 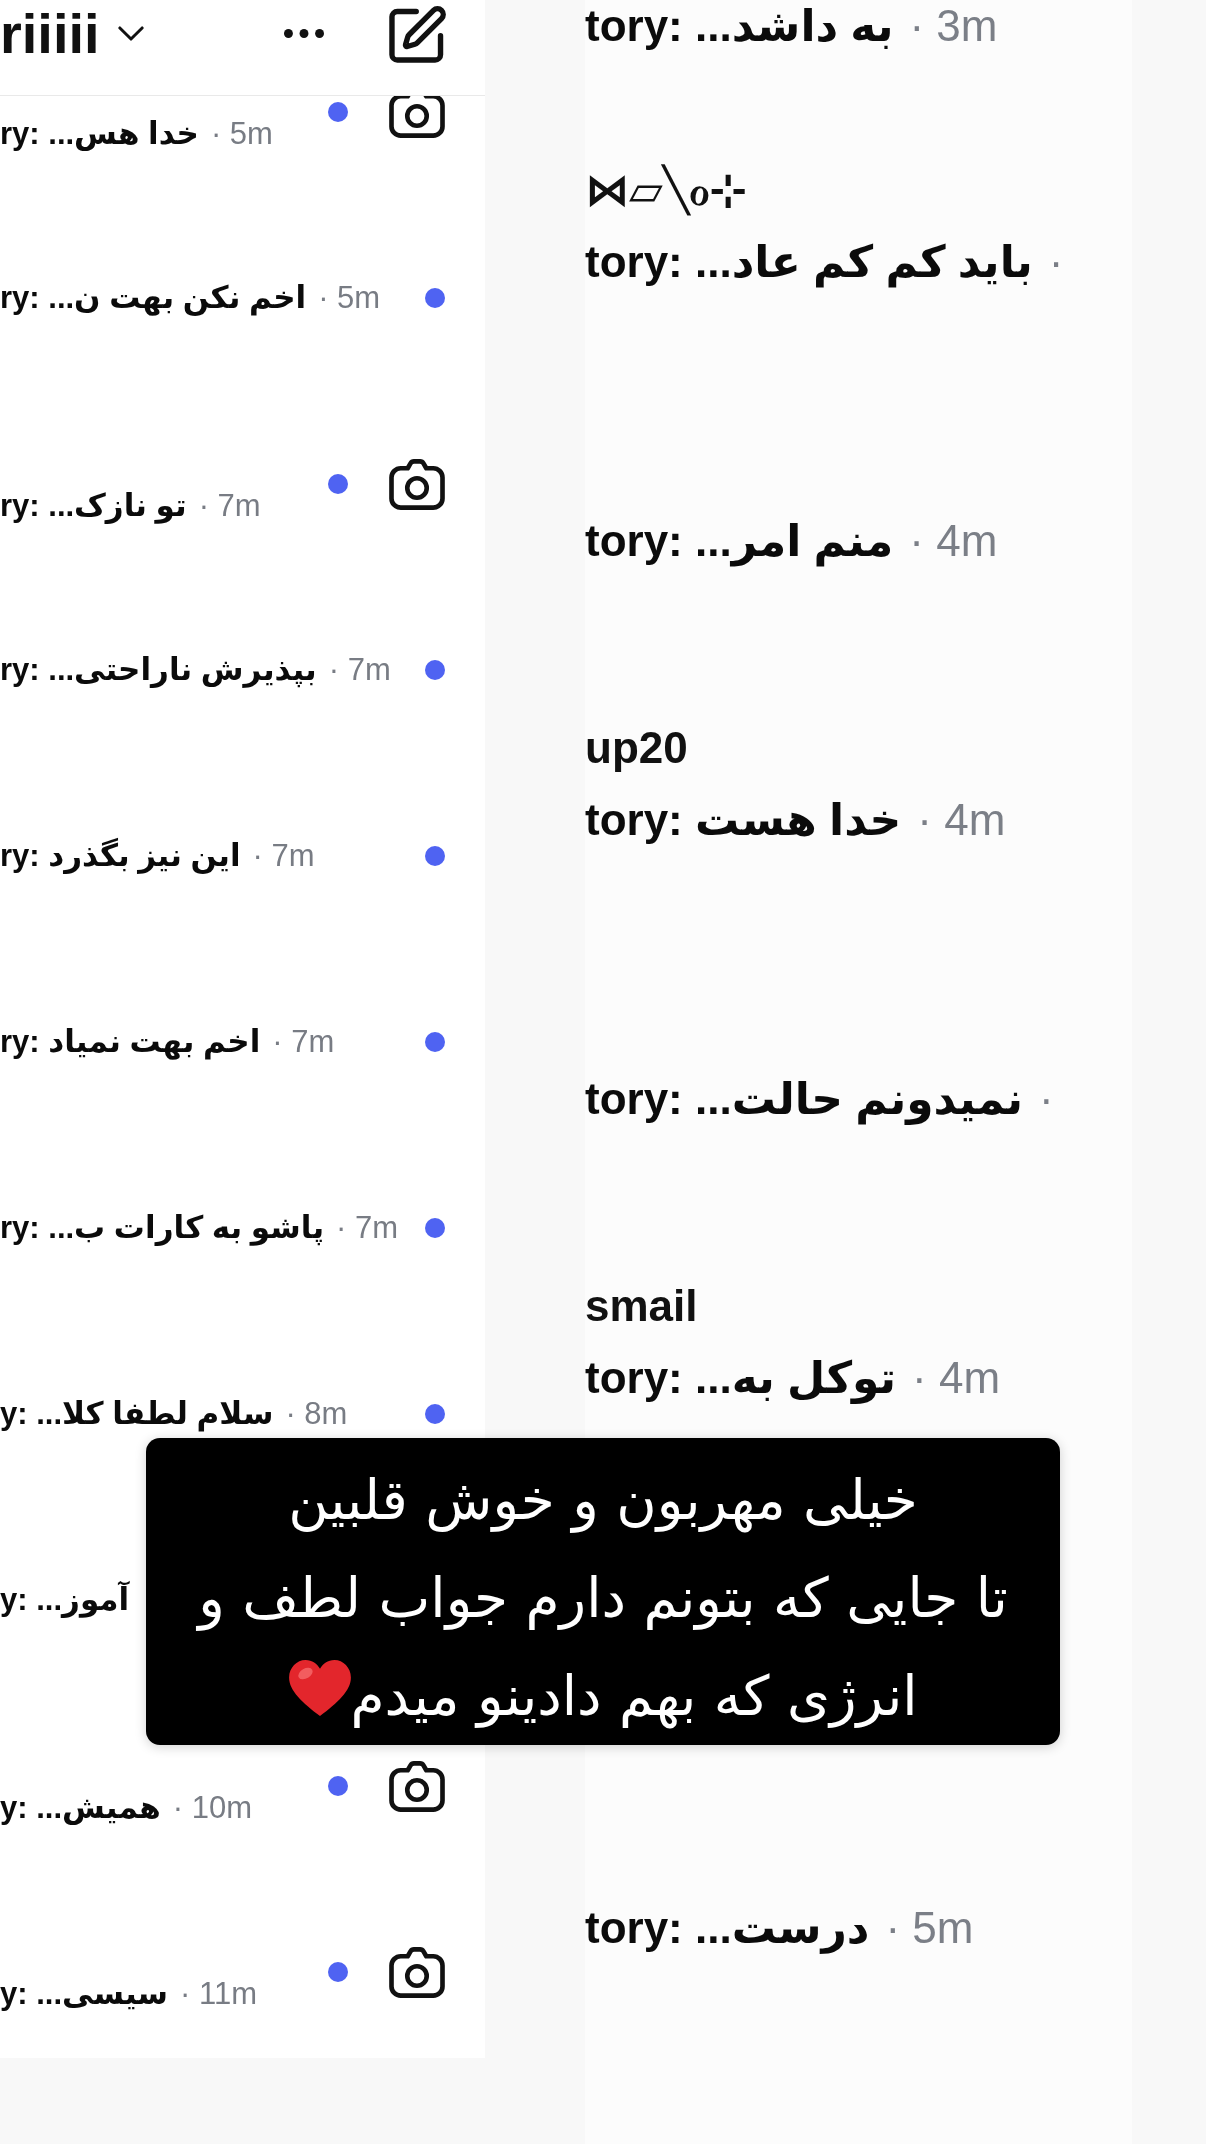 I want to click on caption-text: تا جایی که بتونم دارم جواب لطف و, so click(x=603, y=1599).